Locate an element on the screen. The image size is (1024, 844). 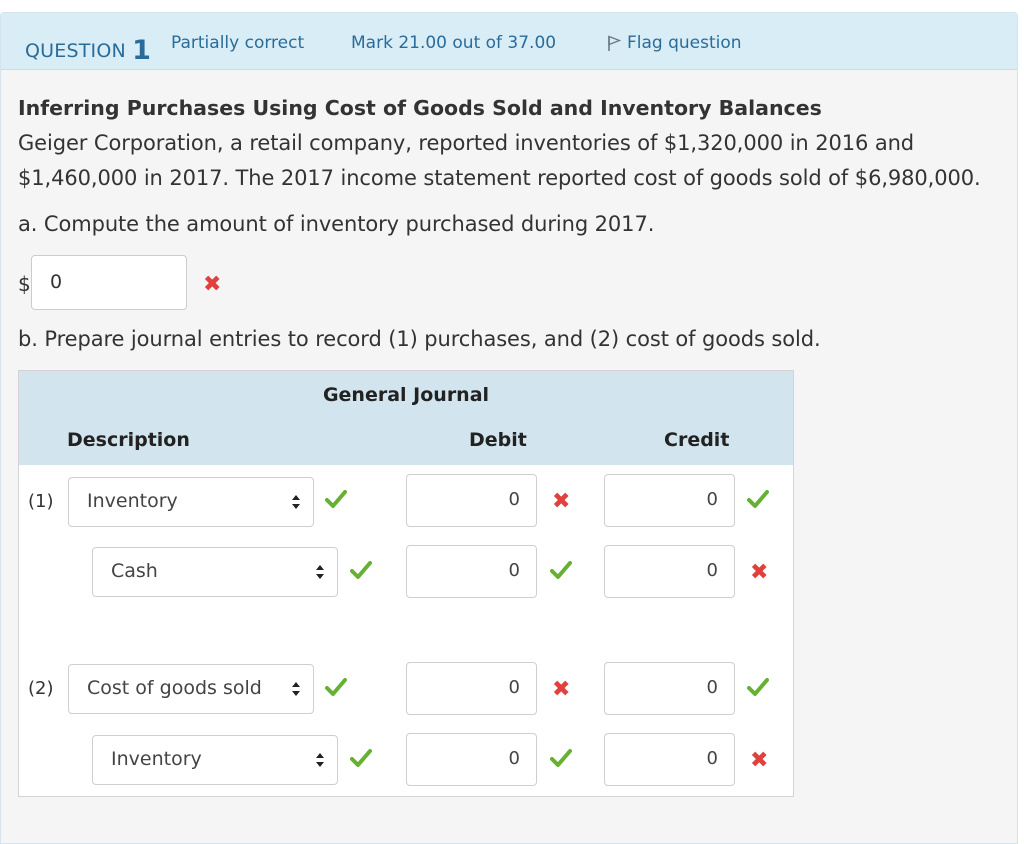
flag-icon is located at coordinates (615, 43).